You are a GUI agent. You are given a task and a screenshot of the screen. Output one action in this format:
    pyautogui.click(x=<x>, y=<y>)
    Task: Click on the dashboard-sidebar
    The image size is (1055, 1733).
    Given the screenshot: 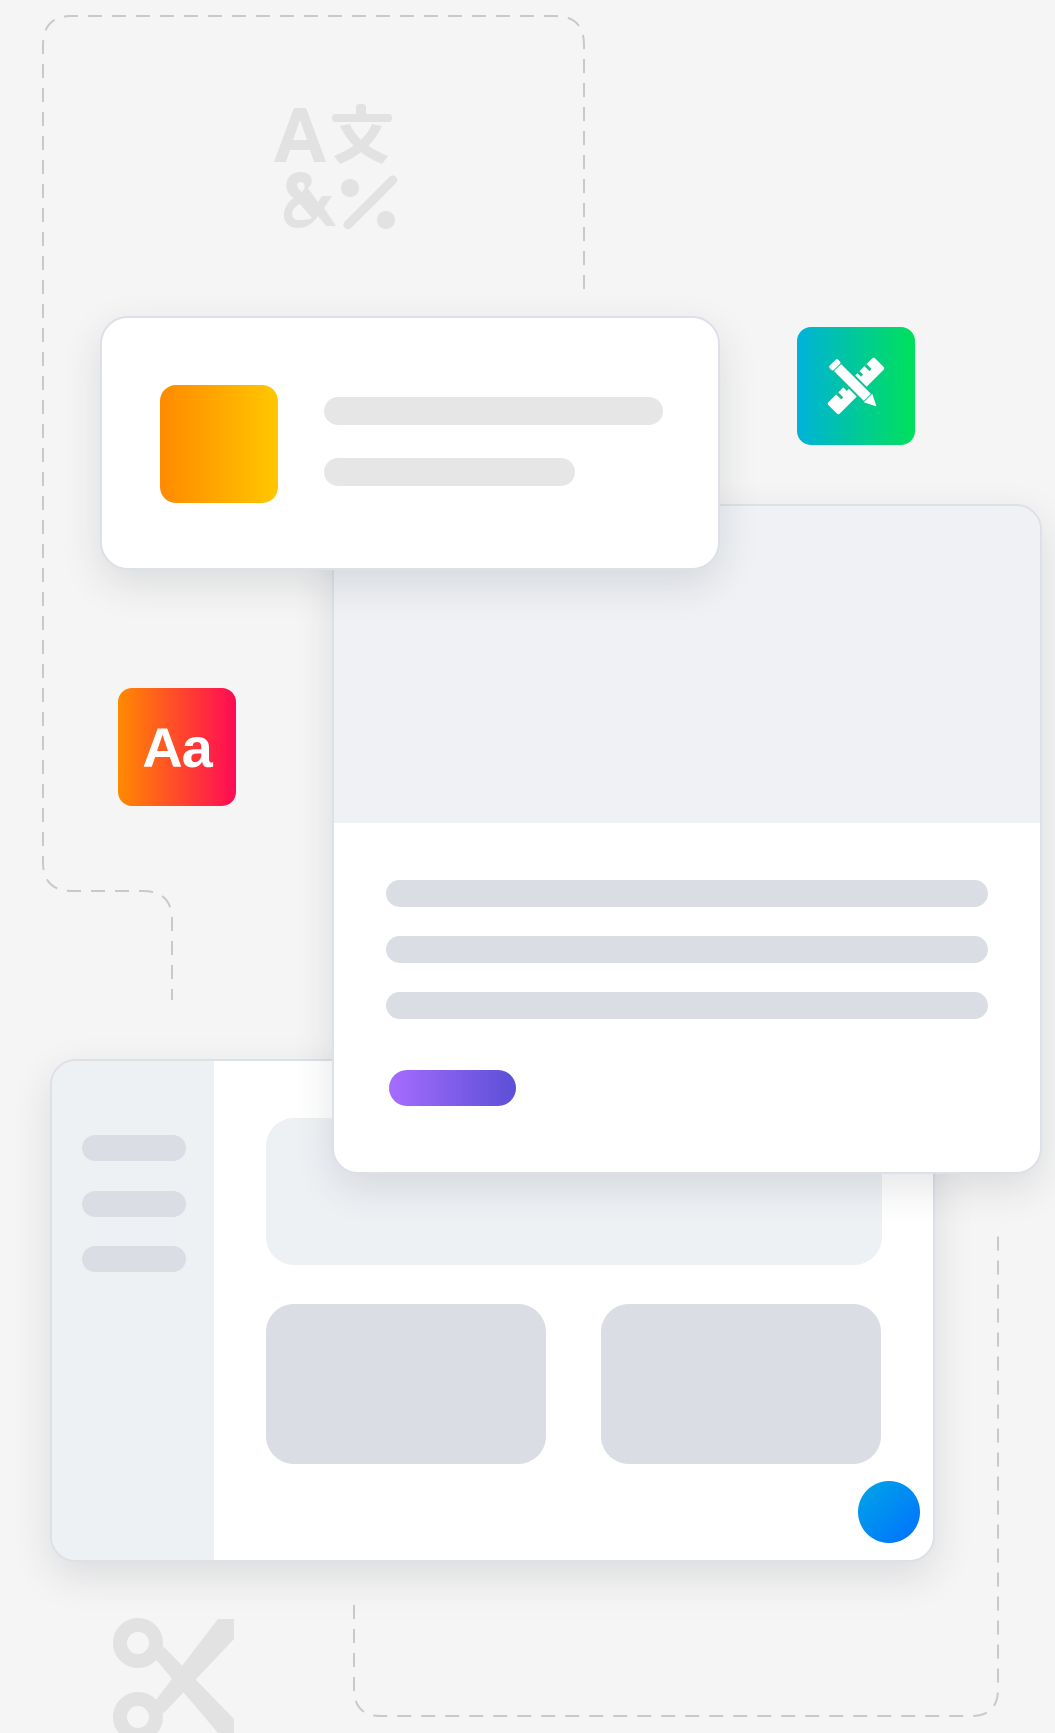 What is the action you would take?
    pyautogui.click(x=133, y=1310)
    